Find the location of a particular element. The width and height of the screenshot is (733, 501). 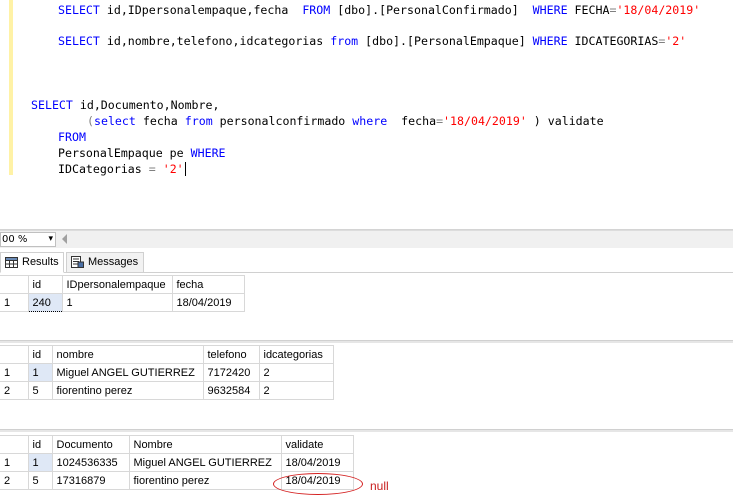

tab-messages: Messages is located at coordinates (105, 262).